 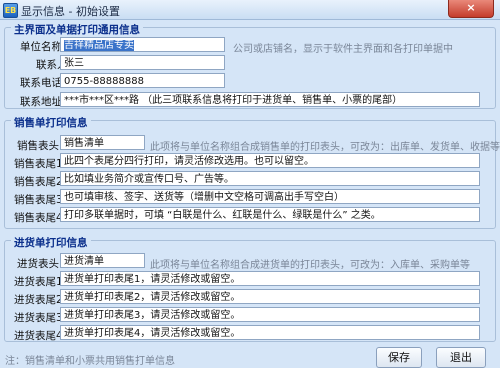 What do you see at coordinates (41, 83) in the screenshot?
I see `phone-label: 联系电话` at bounding box center [41, 83].